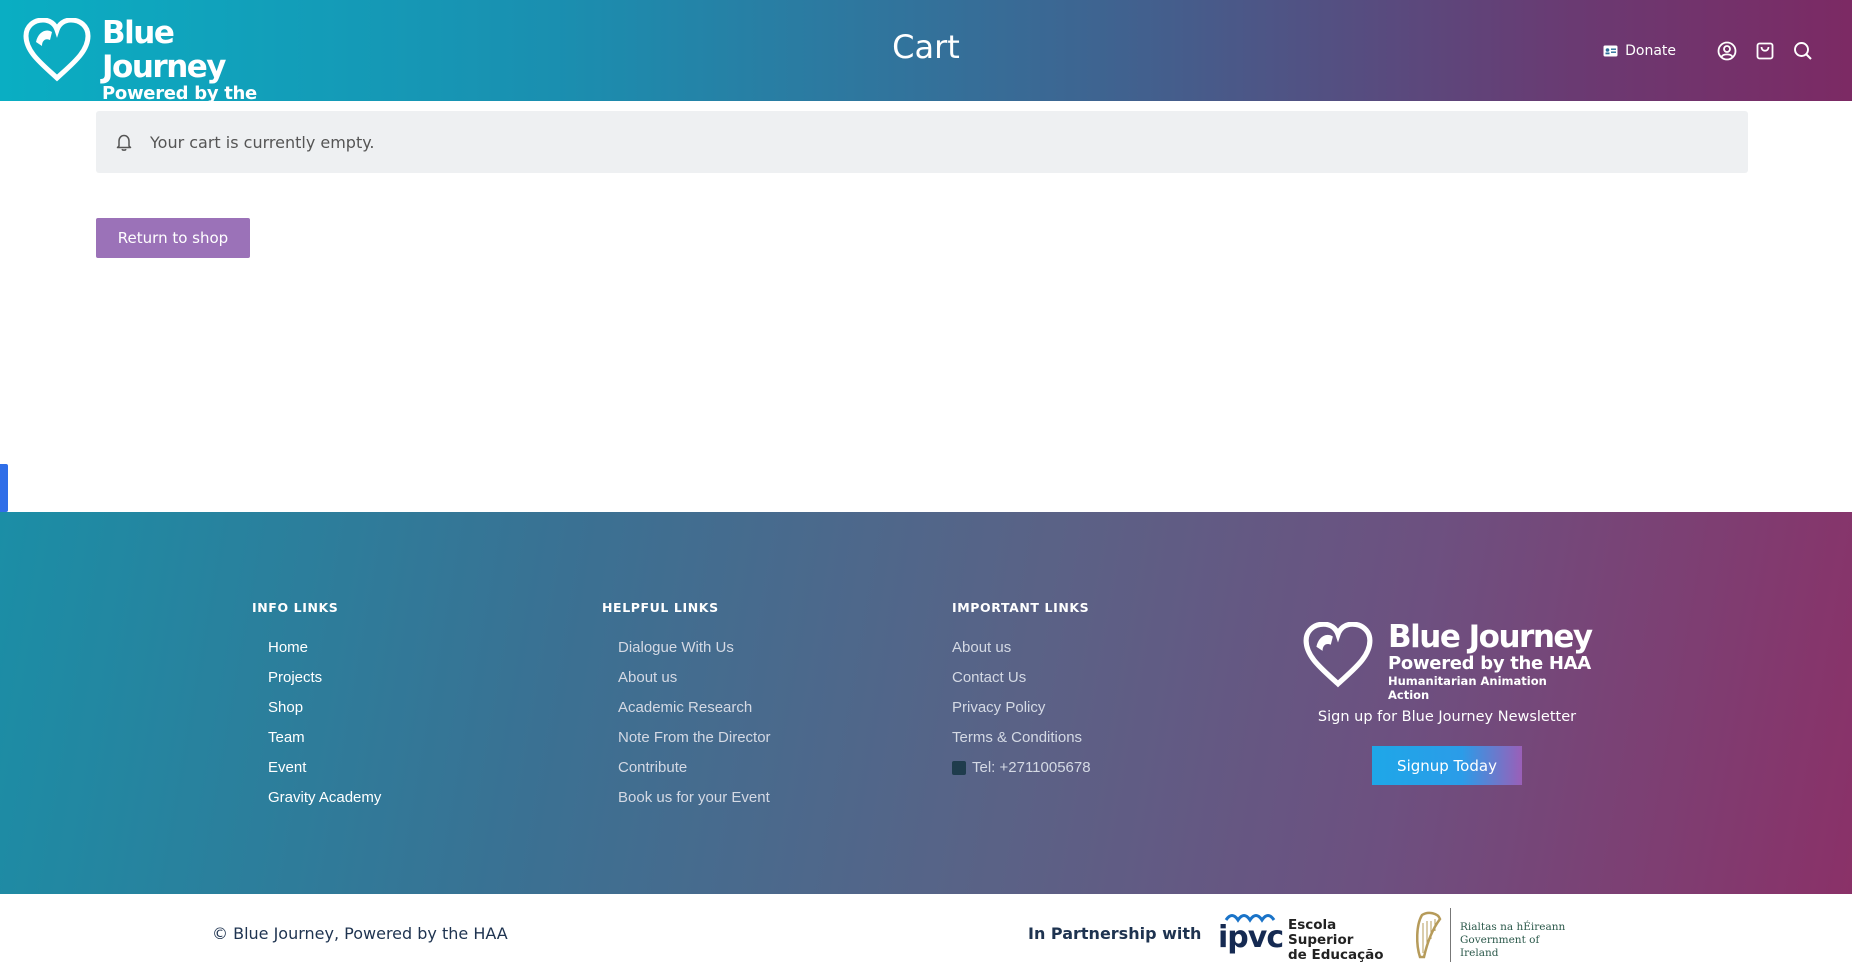 The image size is (1852, 976). I want to click on footer-link-projects: Projects, so click(316, 678).